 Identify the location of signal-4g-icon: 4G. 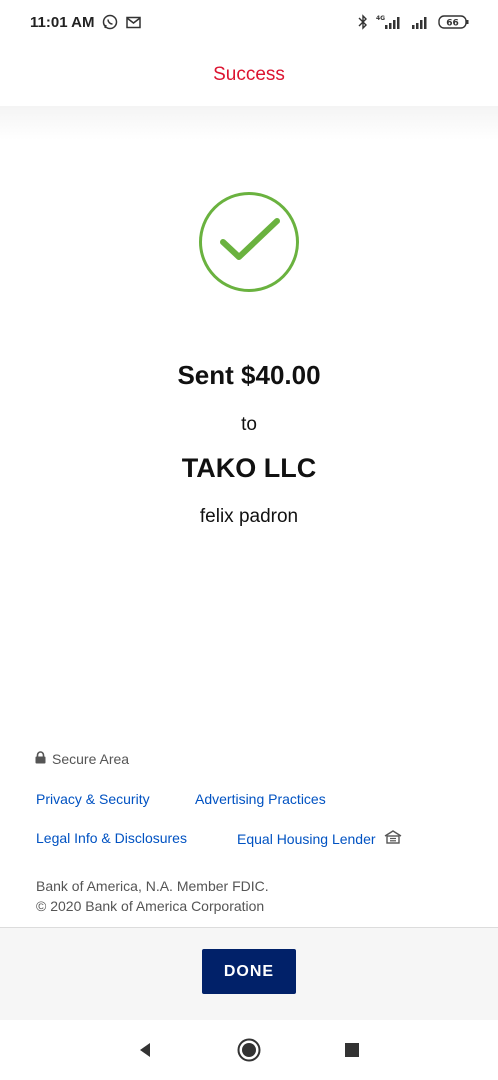
(389, 22).